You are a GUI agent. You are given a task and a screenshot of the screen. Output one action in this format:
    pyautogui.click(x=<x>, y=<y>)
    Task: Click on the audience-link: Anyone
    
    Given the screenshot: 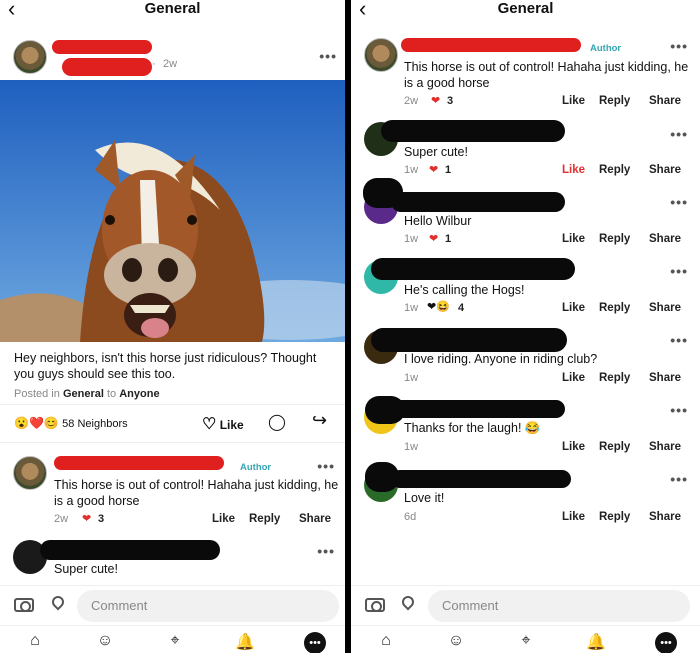 What is the action you would take?
    pyautogui.click(x=139, y=394)
    